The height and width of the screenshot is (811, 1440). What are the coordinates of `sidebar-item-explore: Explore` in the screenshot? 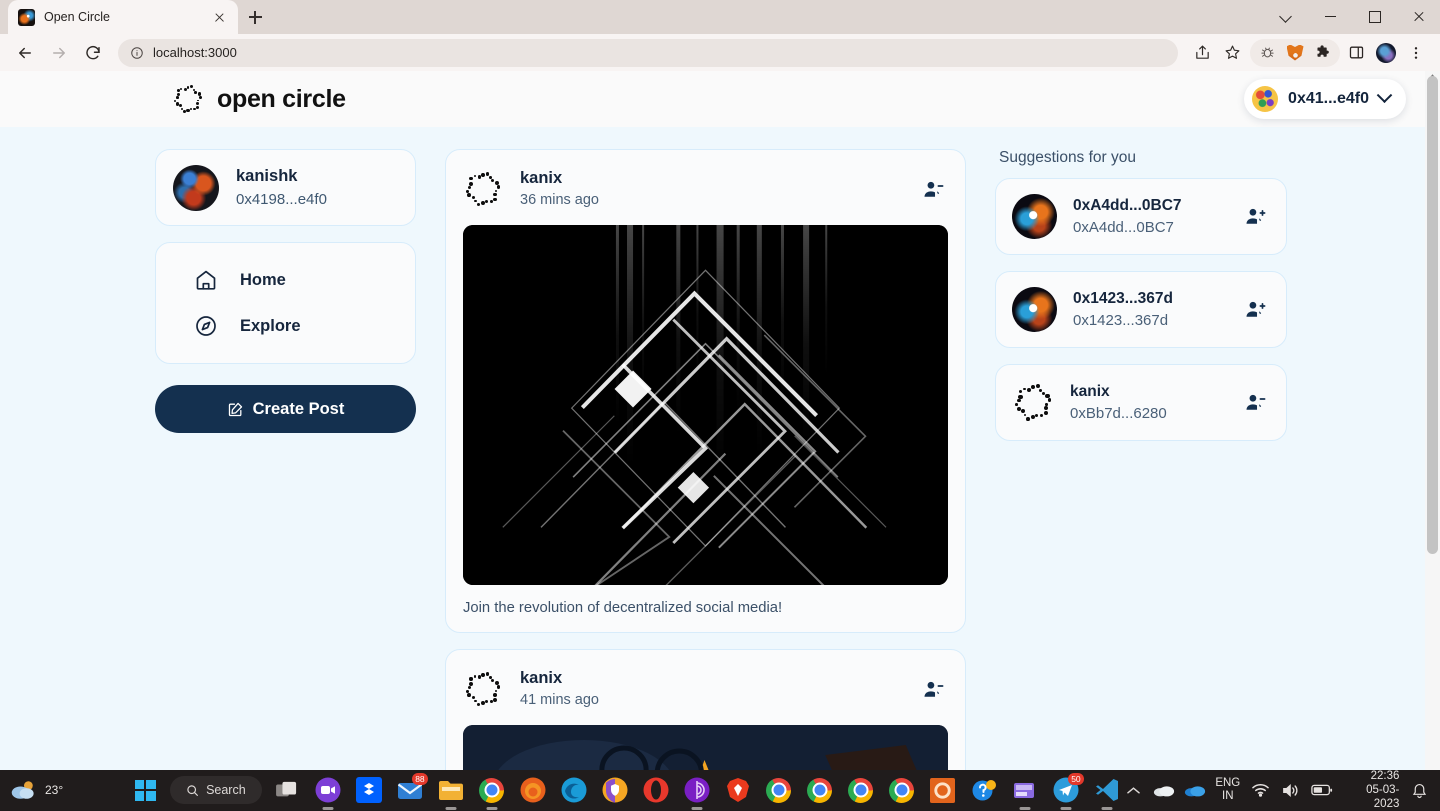 It's located at (285, 326).